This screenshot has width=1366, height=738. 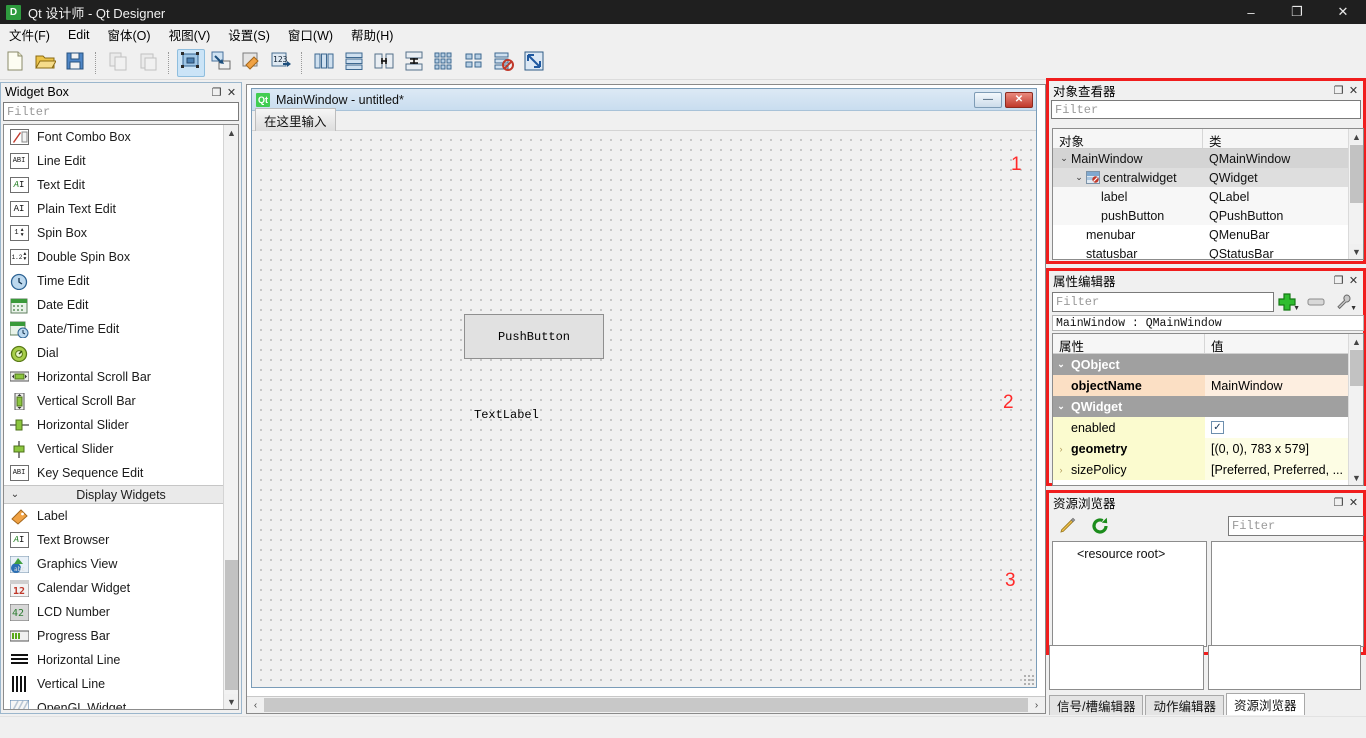 I want to click on object-tree-row: ⌄ centralwidget QWidget, so click(x=1208, y=177).